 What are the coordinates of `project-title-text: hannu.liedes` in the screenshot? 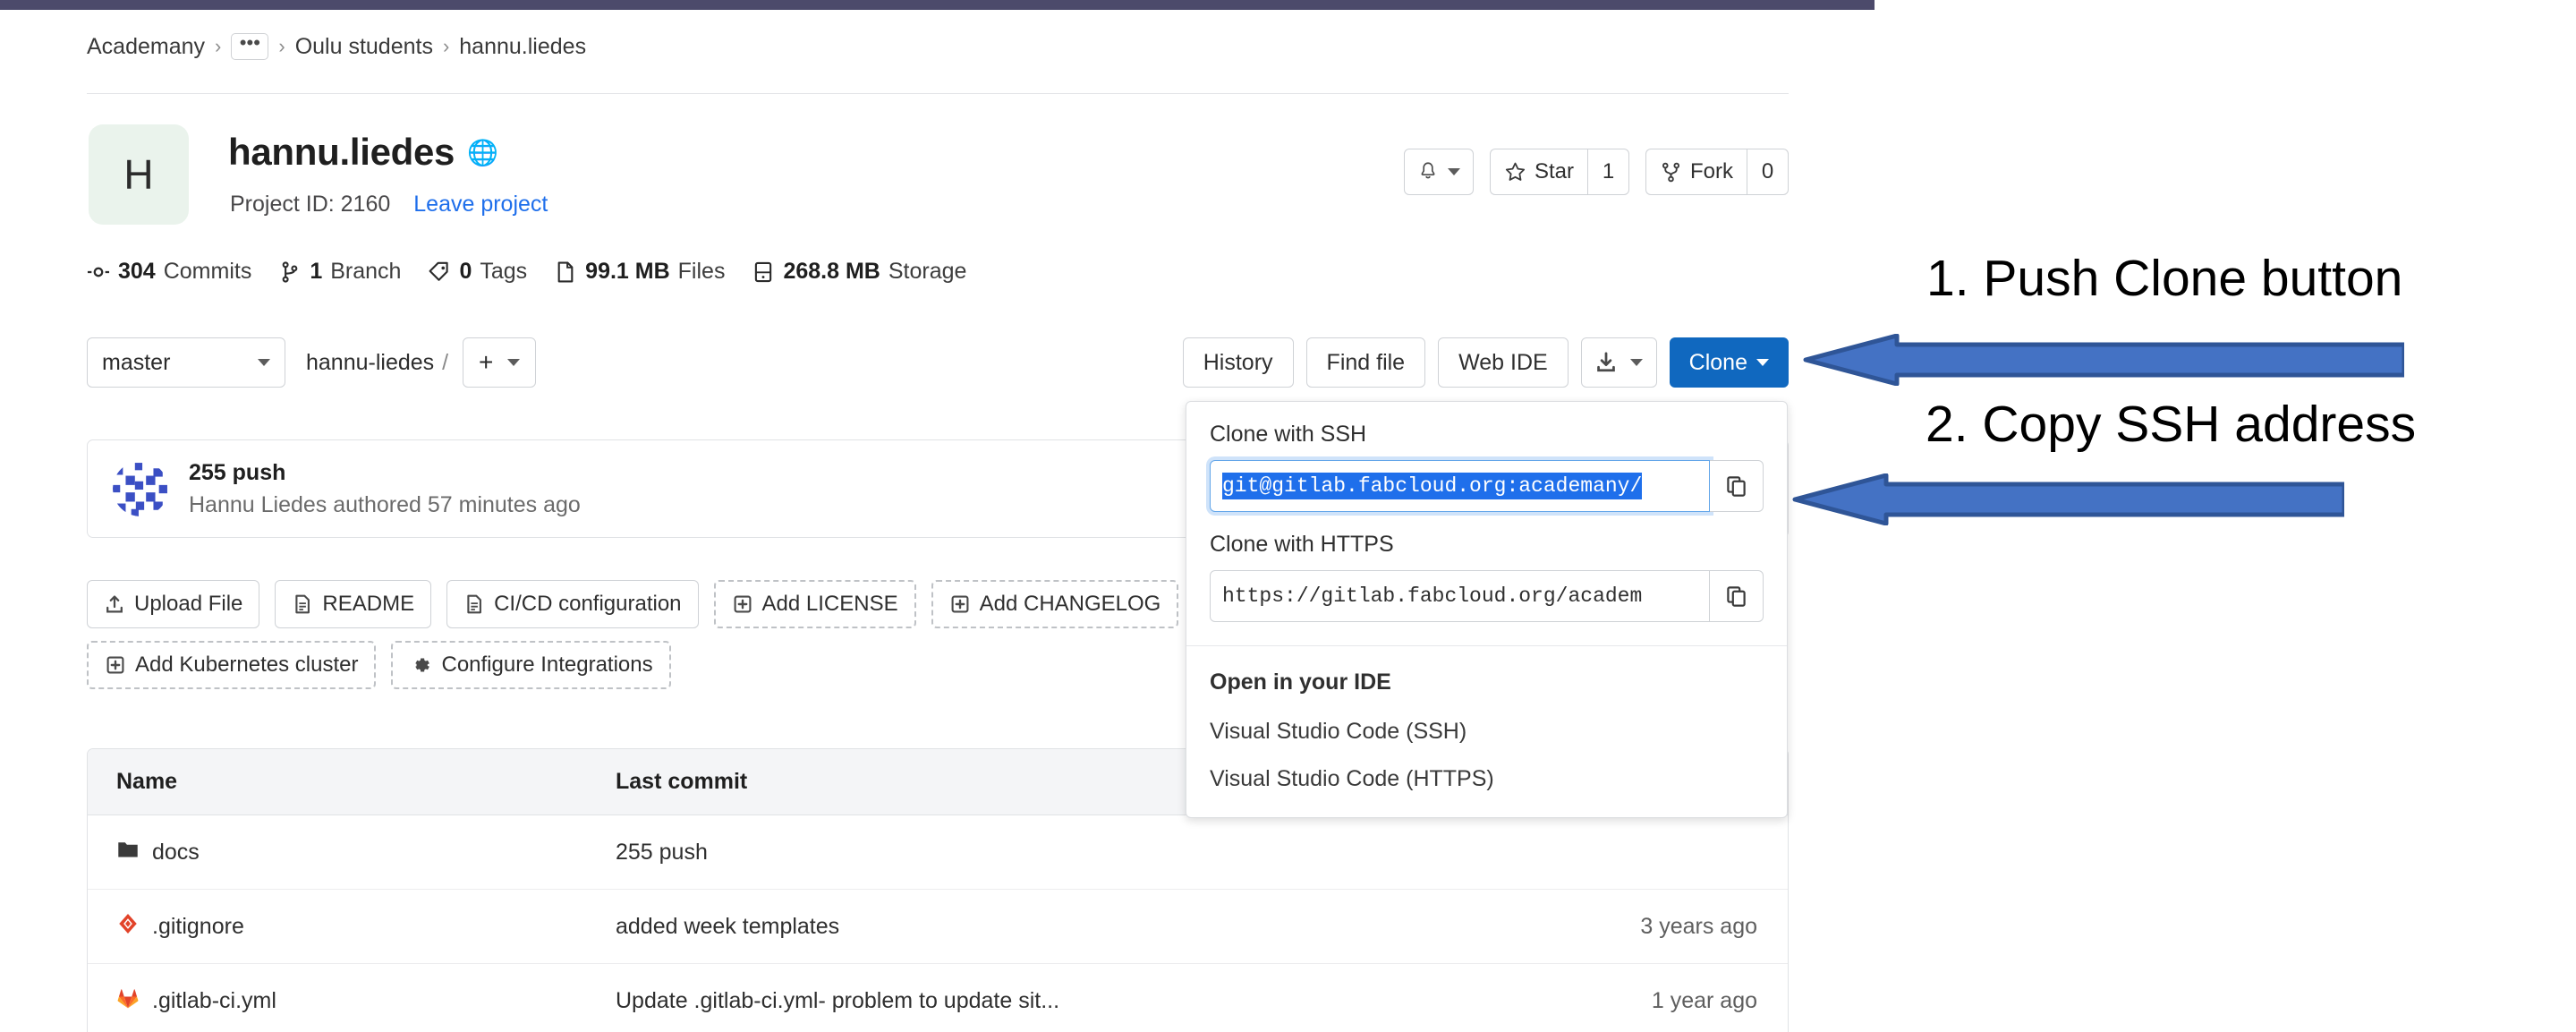 It's located at (341, 152).